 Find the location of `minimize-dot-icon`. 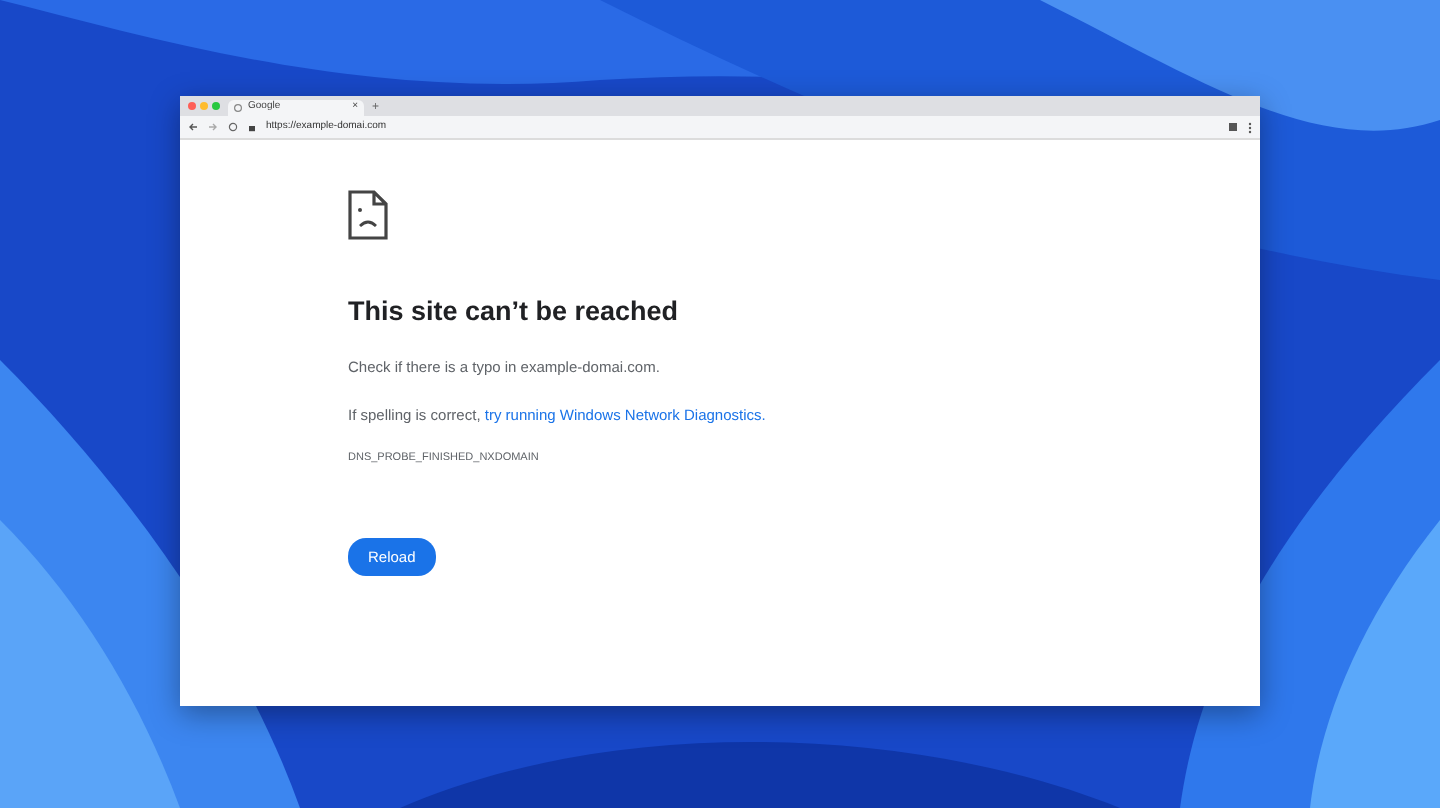

minimize-dot-icon is located at coordinates (204, 106).